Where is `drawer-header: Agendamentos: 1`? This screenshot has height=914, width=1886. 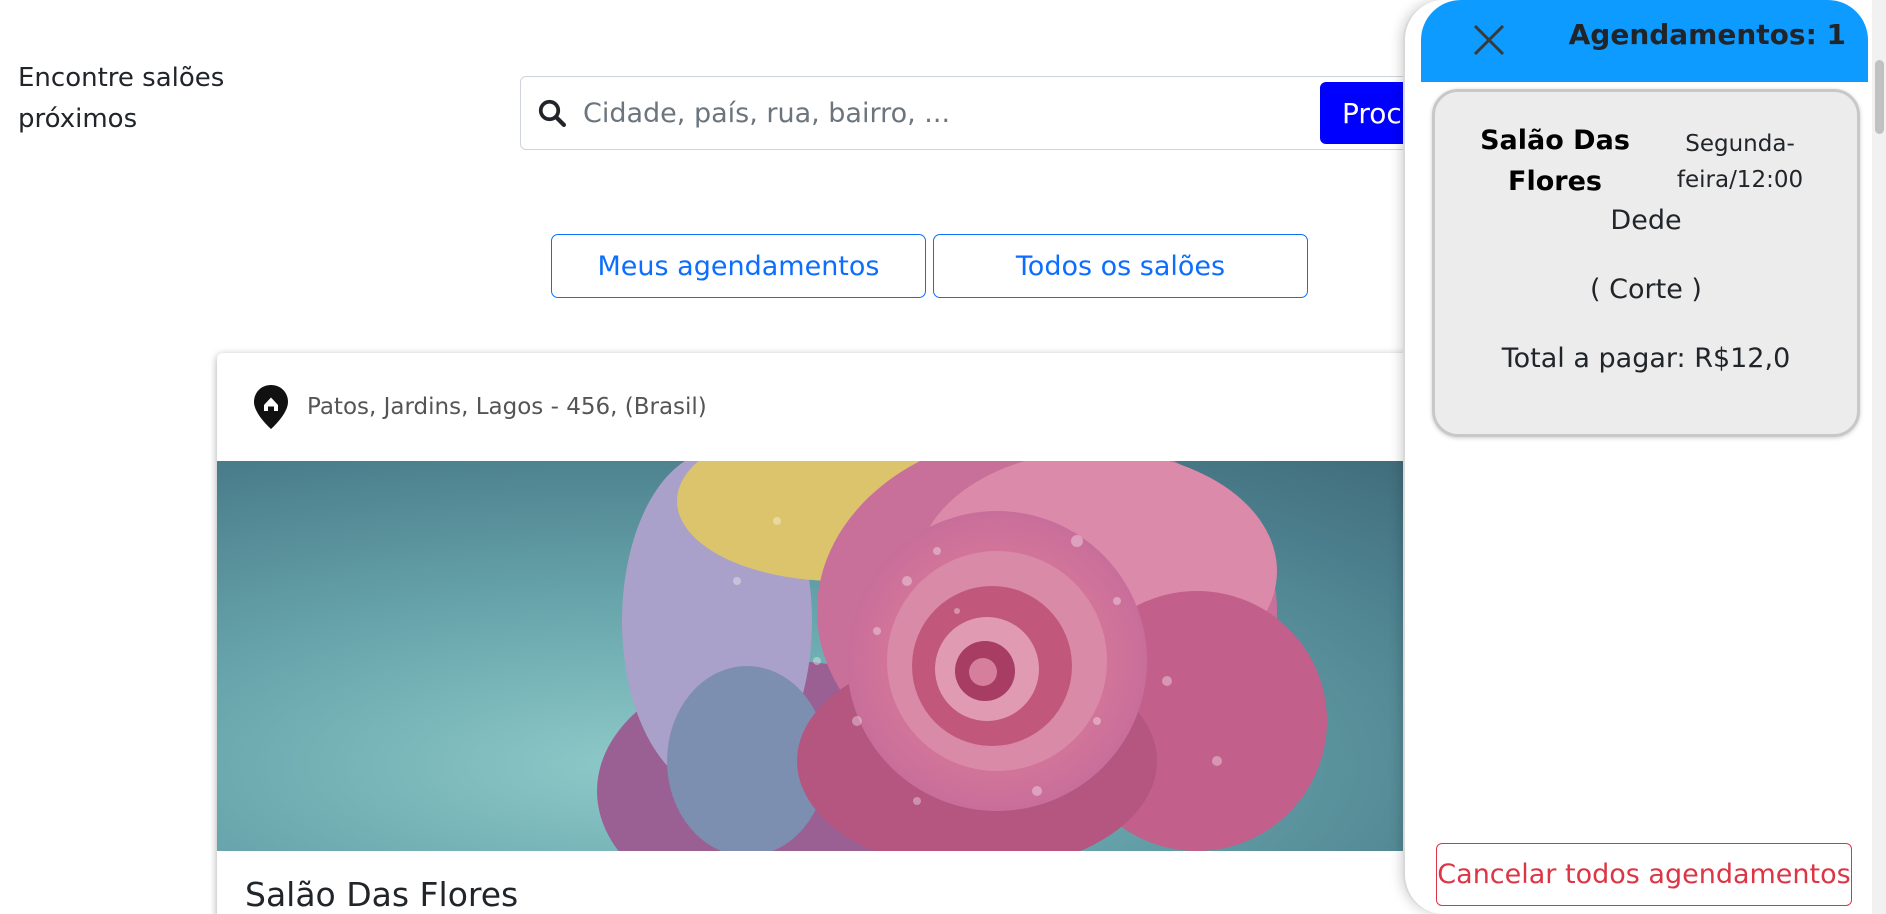
drawer-header: Agendamentos: 1 is located at coordinates (1644, 41).